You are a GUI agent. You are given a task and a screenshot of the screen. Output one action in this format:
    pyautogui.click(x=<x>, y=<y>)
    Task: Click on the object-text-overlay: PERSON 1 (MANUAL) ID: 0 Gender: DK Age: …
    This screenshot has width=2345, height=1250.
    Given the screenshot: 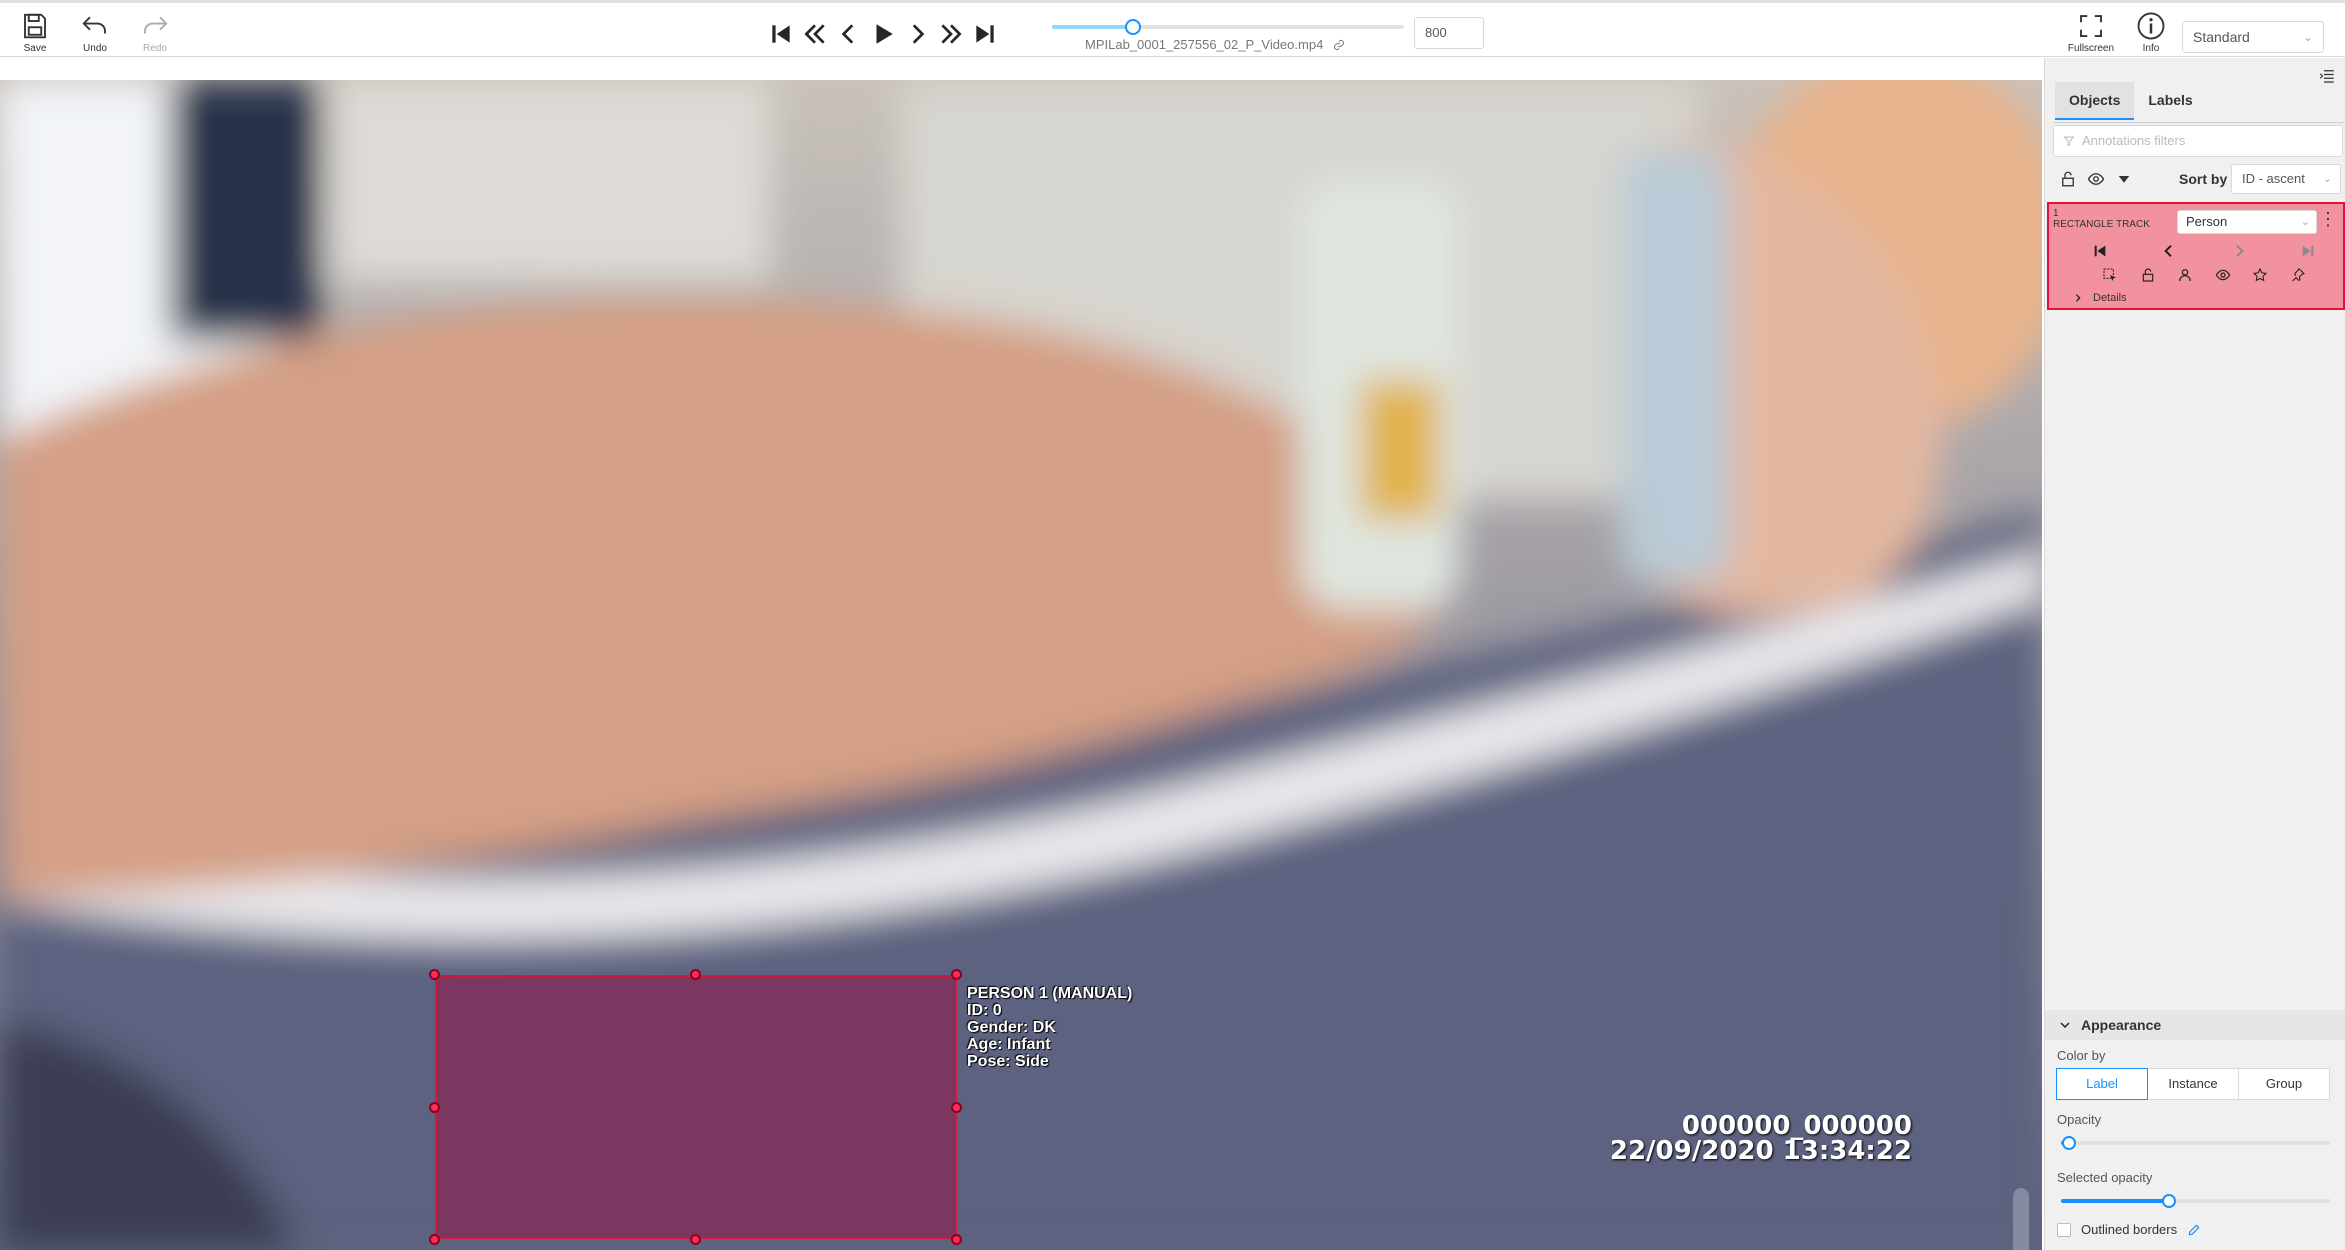 What is the action you would take?
    pyautogui.click(x=1049, y=1027)
    